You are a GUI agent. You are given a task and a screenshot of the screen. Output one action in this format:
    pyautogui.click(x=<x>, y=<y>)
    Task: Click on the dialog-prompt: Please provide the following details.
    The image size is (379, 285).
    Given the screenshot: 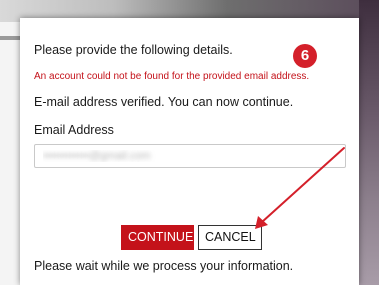 What is the action you would take?
    pyautogui.click(x=133, y=50)
    